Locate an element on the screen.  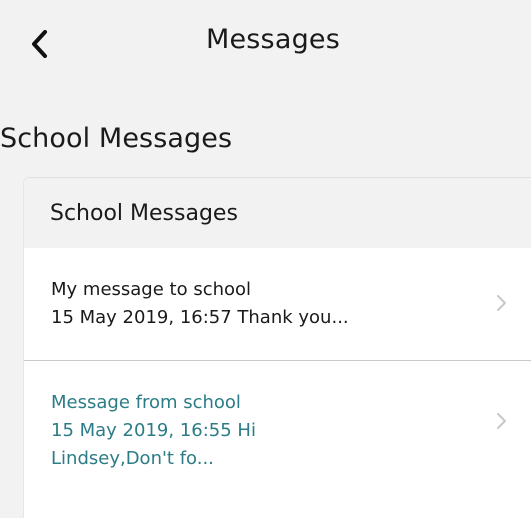
card-header: School Messages is located at coordinates (277, 213).